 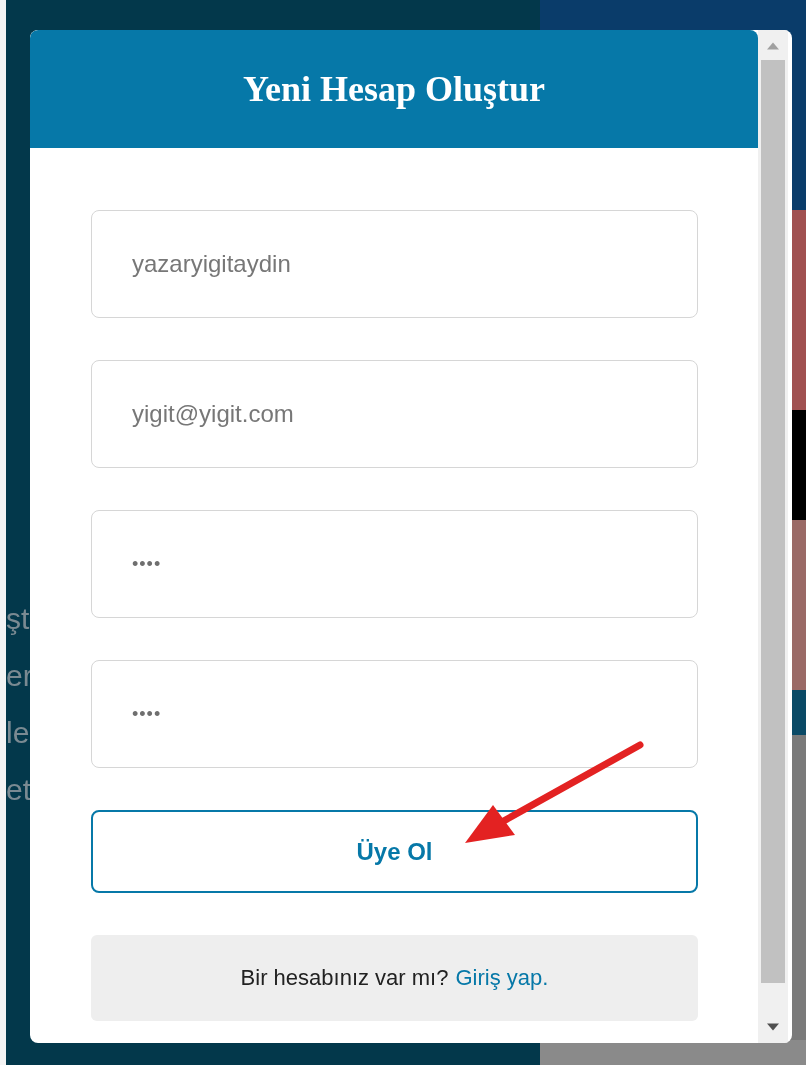 I want to click on signup-button: Üye Ol, so click(x=394, y=851).